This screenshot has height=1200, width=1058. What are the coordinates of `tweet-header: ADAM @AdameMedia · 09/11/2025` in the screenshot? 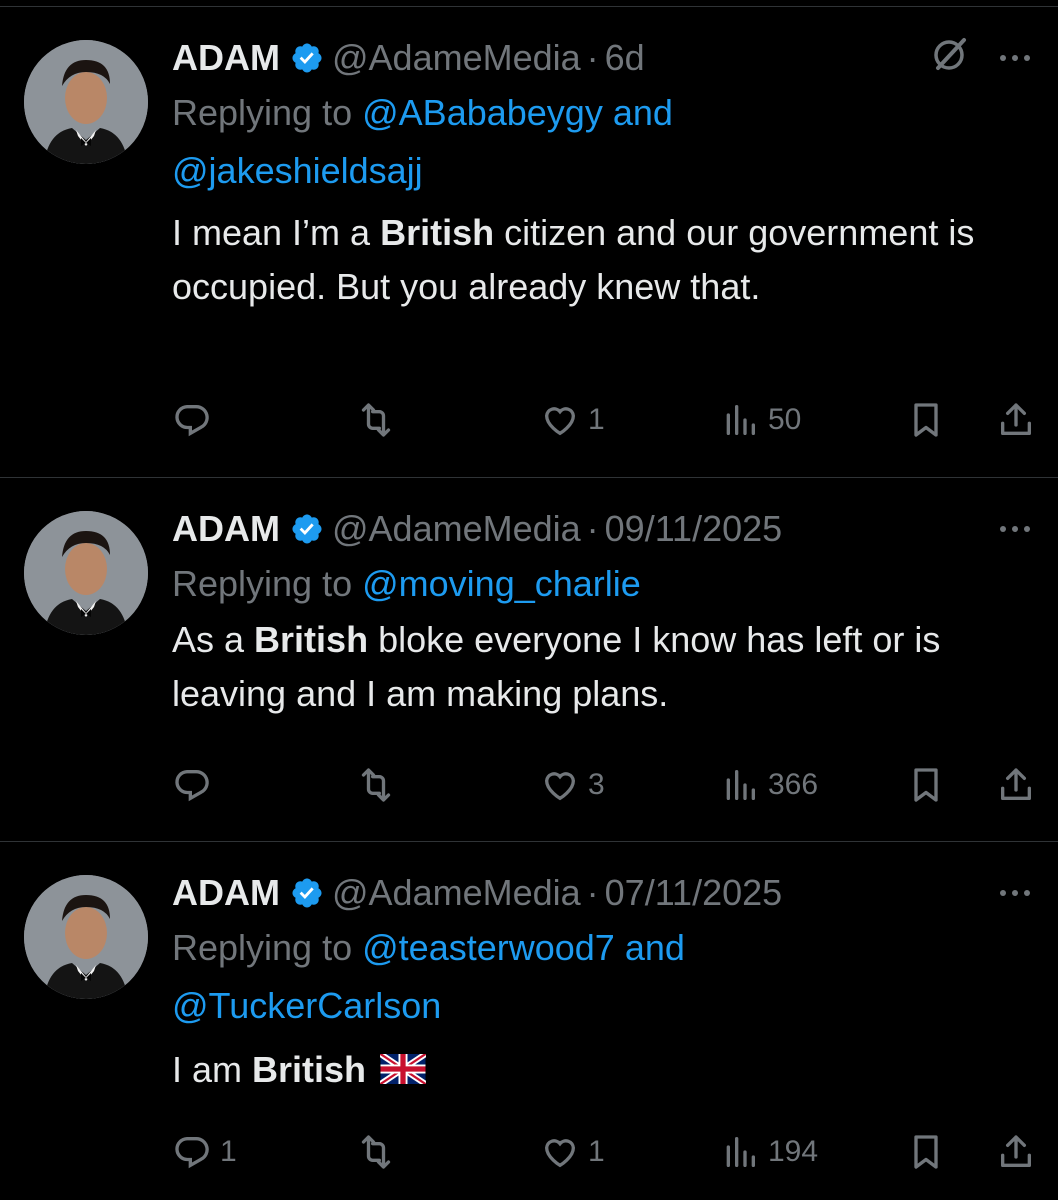 It's located at (603, 529).